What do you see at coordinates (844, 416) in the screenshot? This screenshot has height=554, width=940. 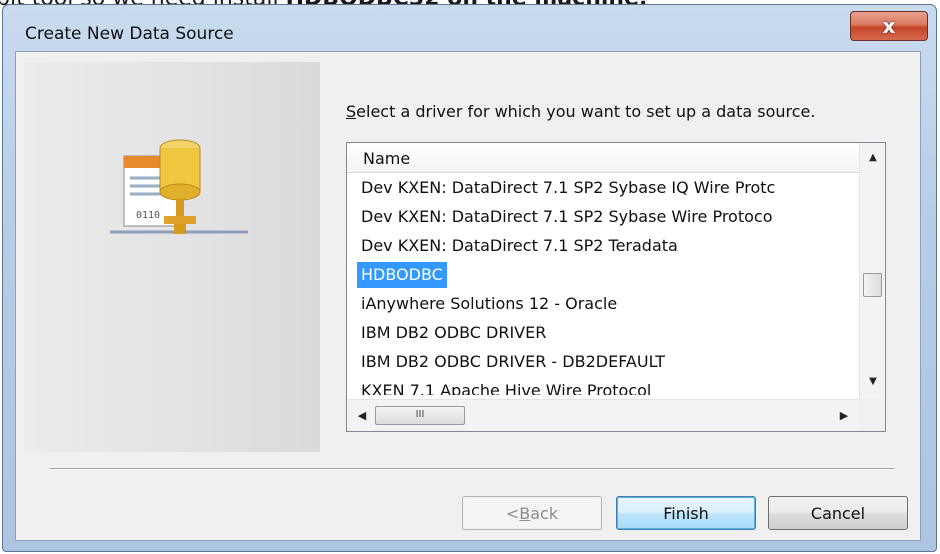 I see `scroll-right-icon: ▶` at bounding box center [844, 416].